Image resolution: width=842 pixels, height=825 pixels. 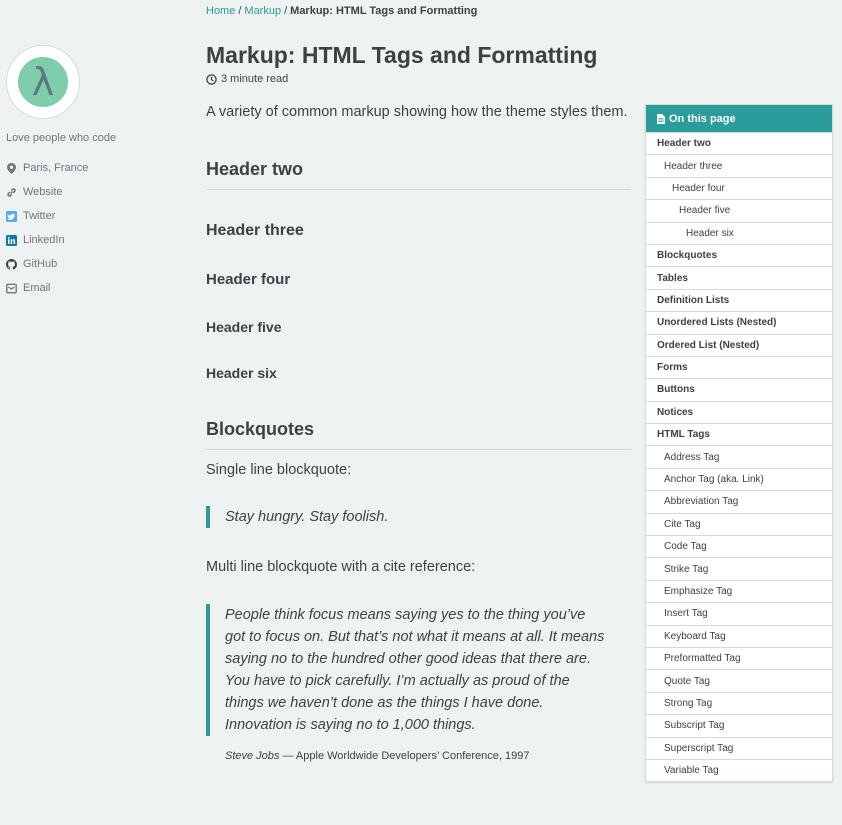 I want to click on author-link-location: Paris, France, so click(x=96, y=168).